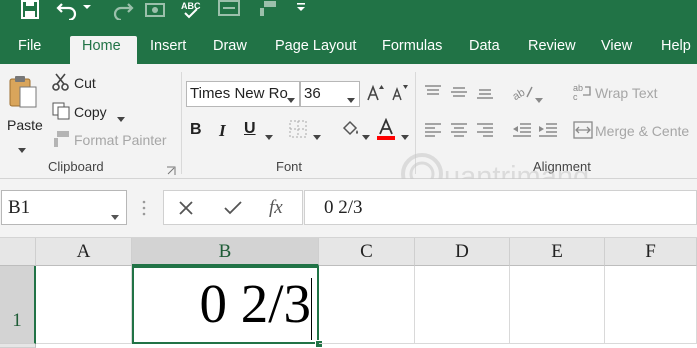  I want to click on orientation-dropdown-icon, so click(539, 100).